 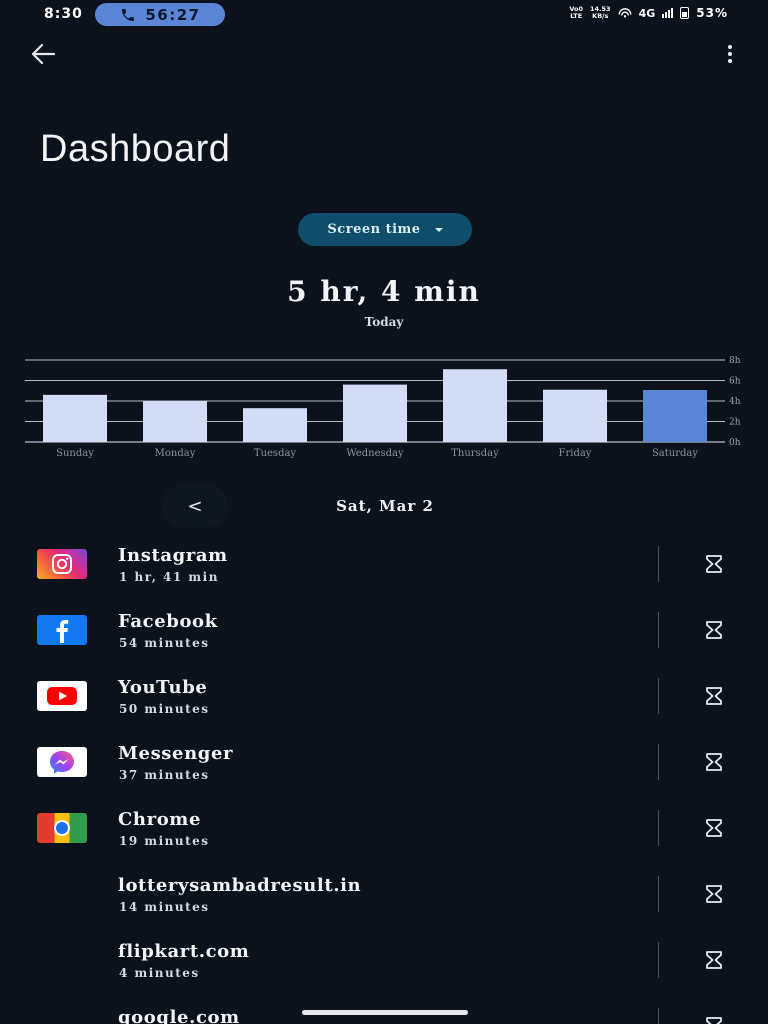 What do you see at coordinates (75, 453) in the screenshot?
I see `x-tick-label: Sunday` at bounding box center [75, 453].